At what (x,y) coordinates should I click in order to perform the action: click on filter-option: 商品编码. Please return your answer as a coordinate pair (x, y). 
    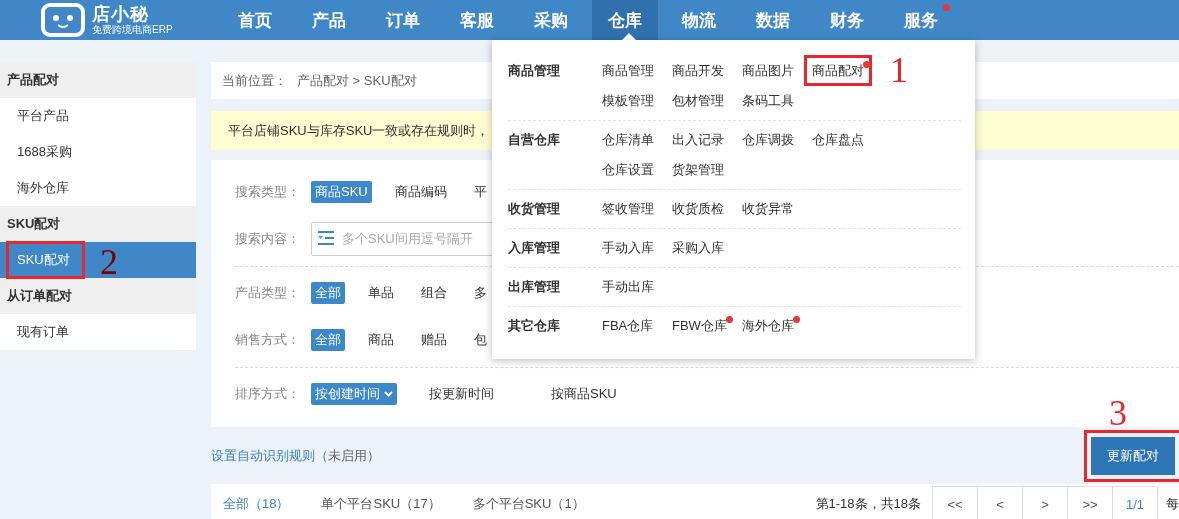
    Looking at the image, I should click on (420, 191).